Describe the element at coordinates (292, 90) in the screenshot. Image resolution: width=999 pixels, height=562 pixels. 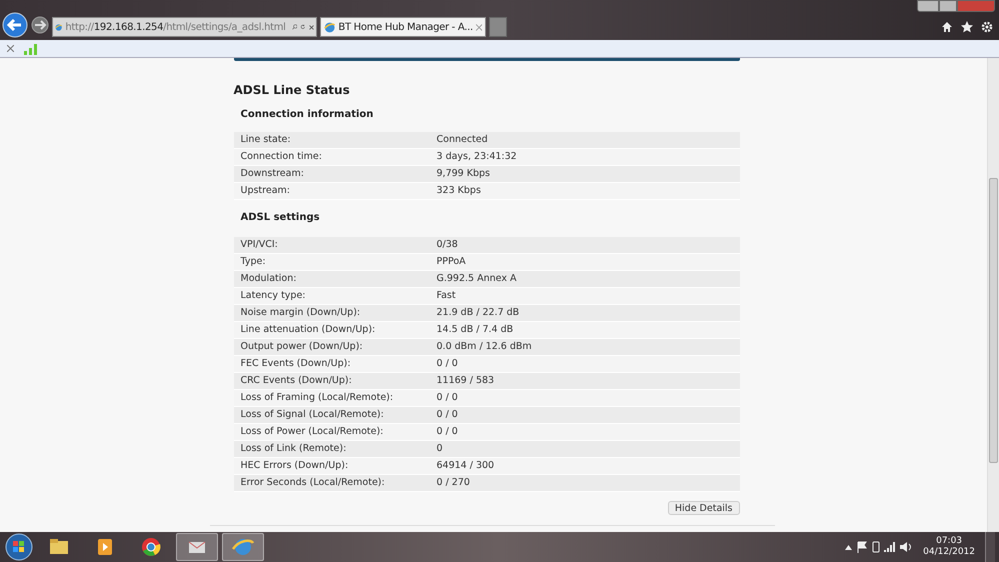
I see `page-title: ADSL Line Status` at that location.